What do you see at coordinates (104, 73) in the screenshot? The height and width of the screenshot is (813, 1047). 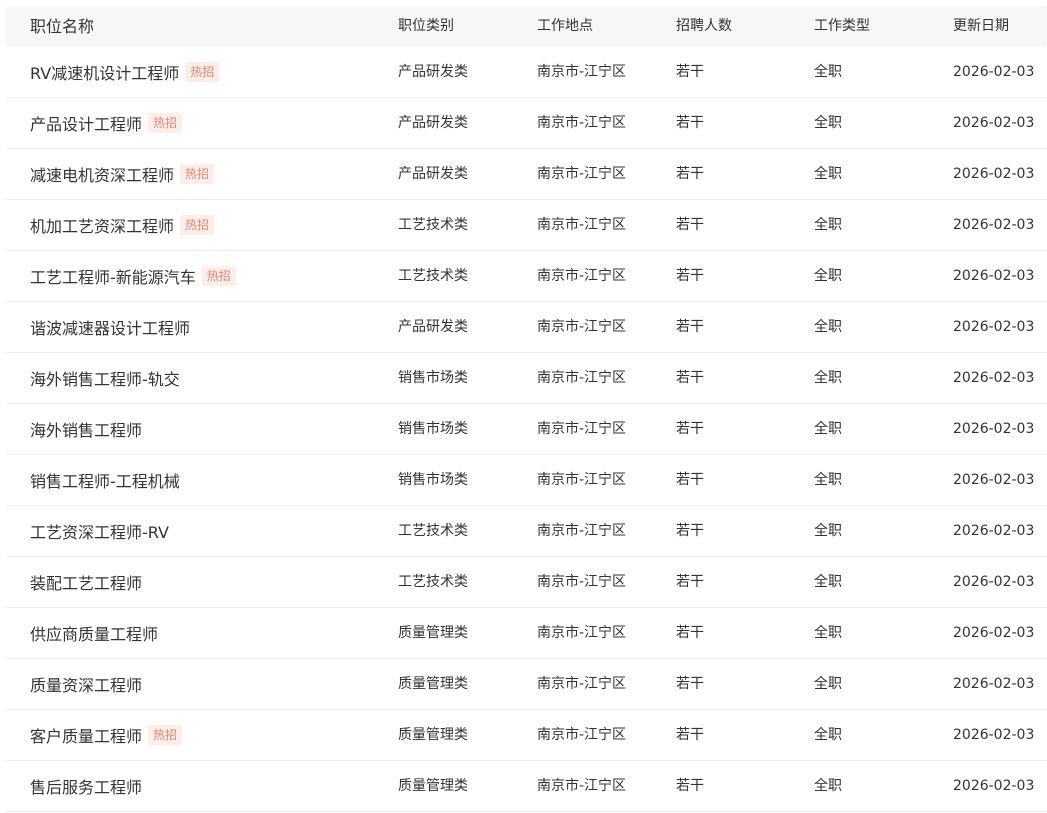 I see `job-name-link: RV减速机设计工程师` at bounding box center [104, 73].